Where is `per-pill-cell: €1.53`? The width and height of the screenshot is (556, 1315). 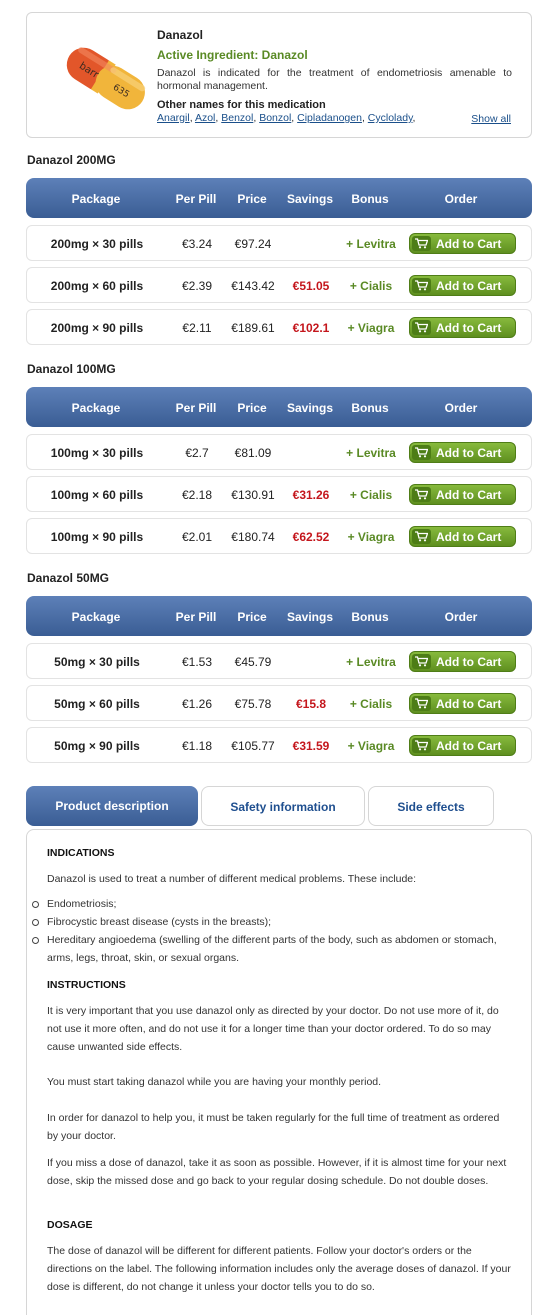 per-pill-cell: €1.53 is located at coordinates (197, 662).